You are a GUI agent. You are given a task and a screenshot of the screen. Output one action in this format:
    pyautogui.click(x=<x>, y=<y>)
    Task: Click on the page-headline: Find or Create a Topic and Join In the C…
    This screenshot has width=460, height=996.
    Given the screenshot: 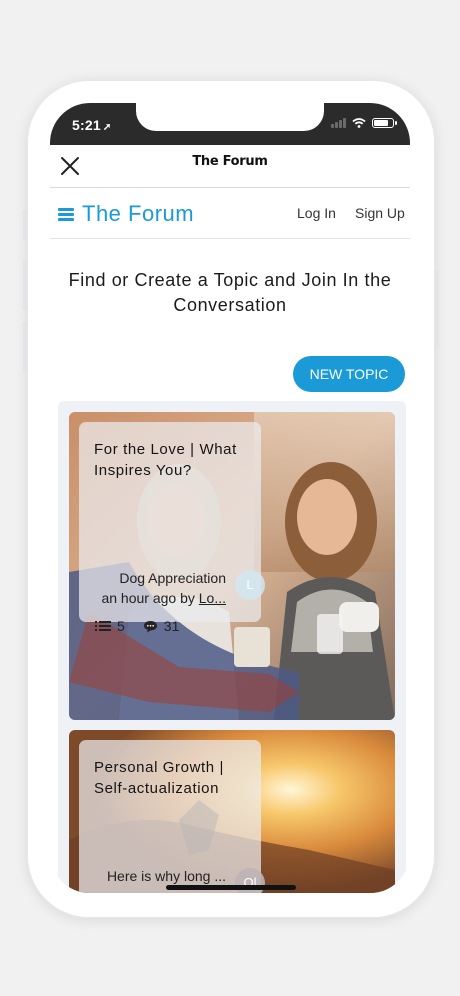 What is the action you would take?
    pyautogui.click(x=230, y=292)
    